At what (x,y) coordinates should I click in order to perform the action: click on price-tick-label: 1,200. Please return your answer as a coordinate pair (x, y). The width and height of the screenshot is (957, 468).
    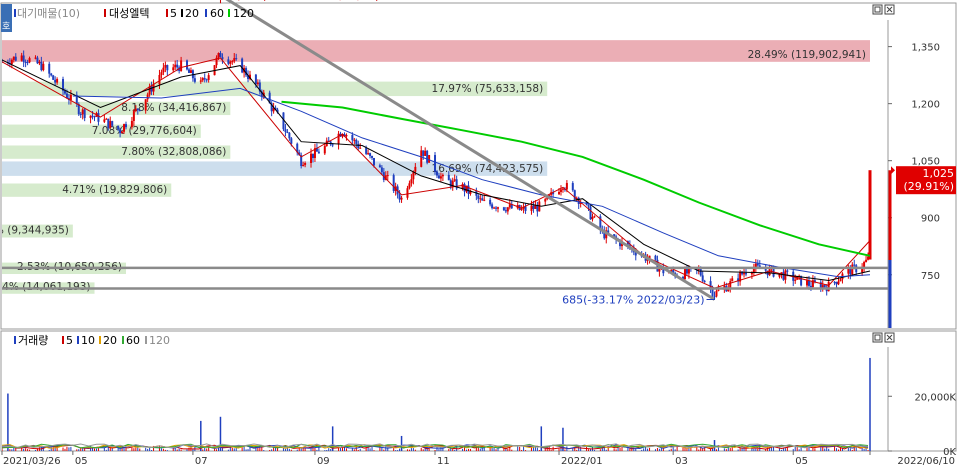
    Looking at the image, I should click on (925, 105).